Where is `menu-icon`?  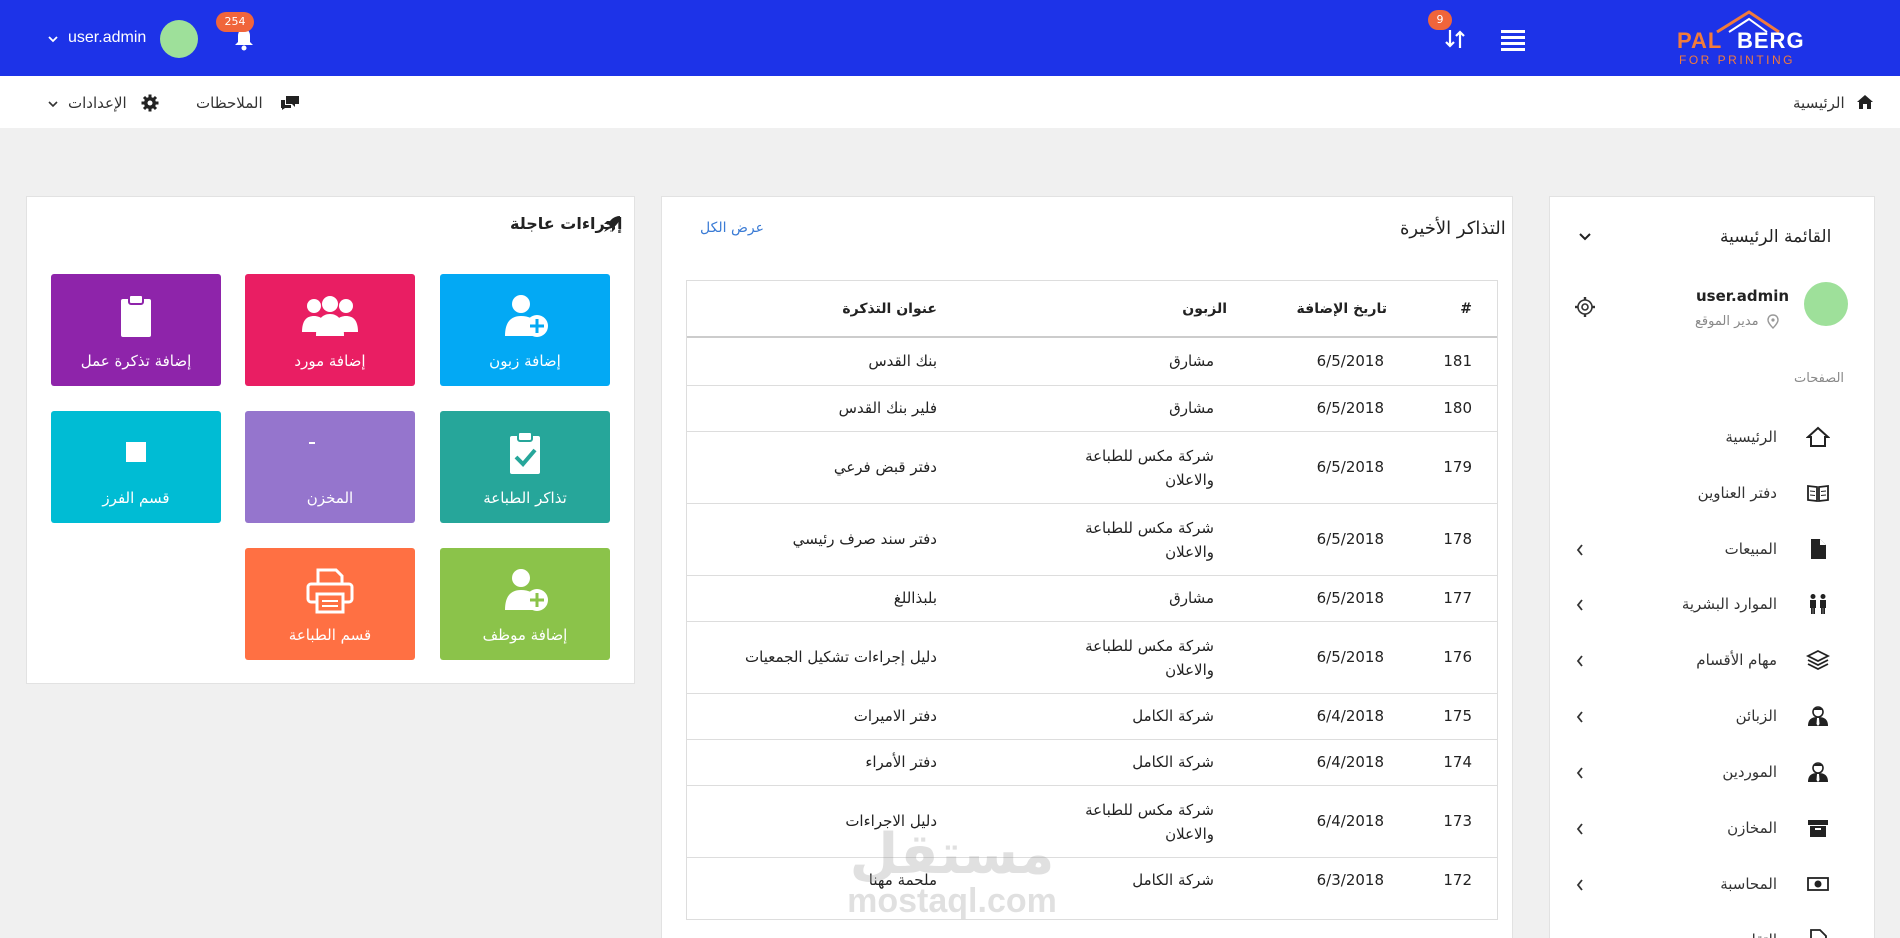
menu-icon is located at coordinates (1513, 40).